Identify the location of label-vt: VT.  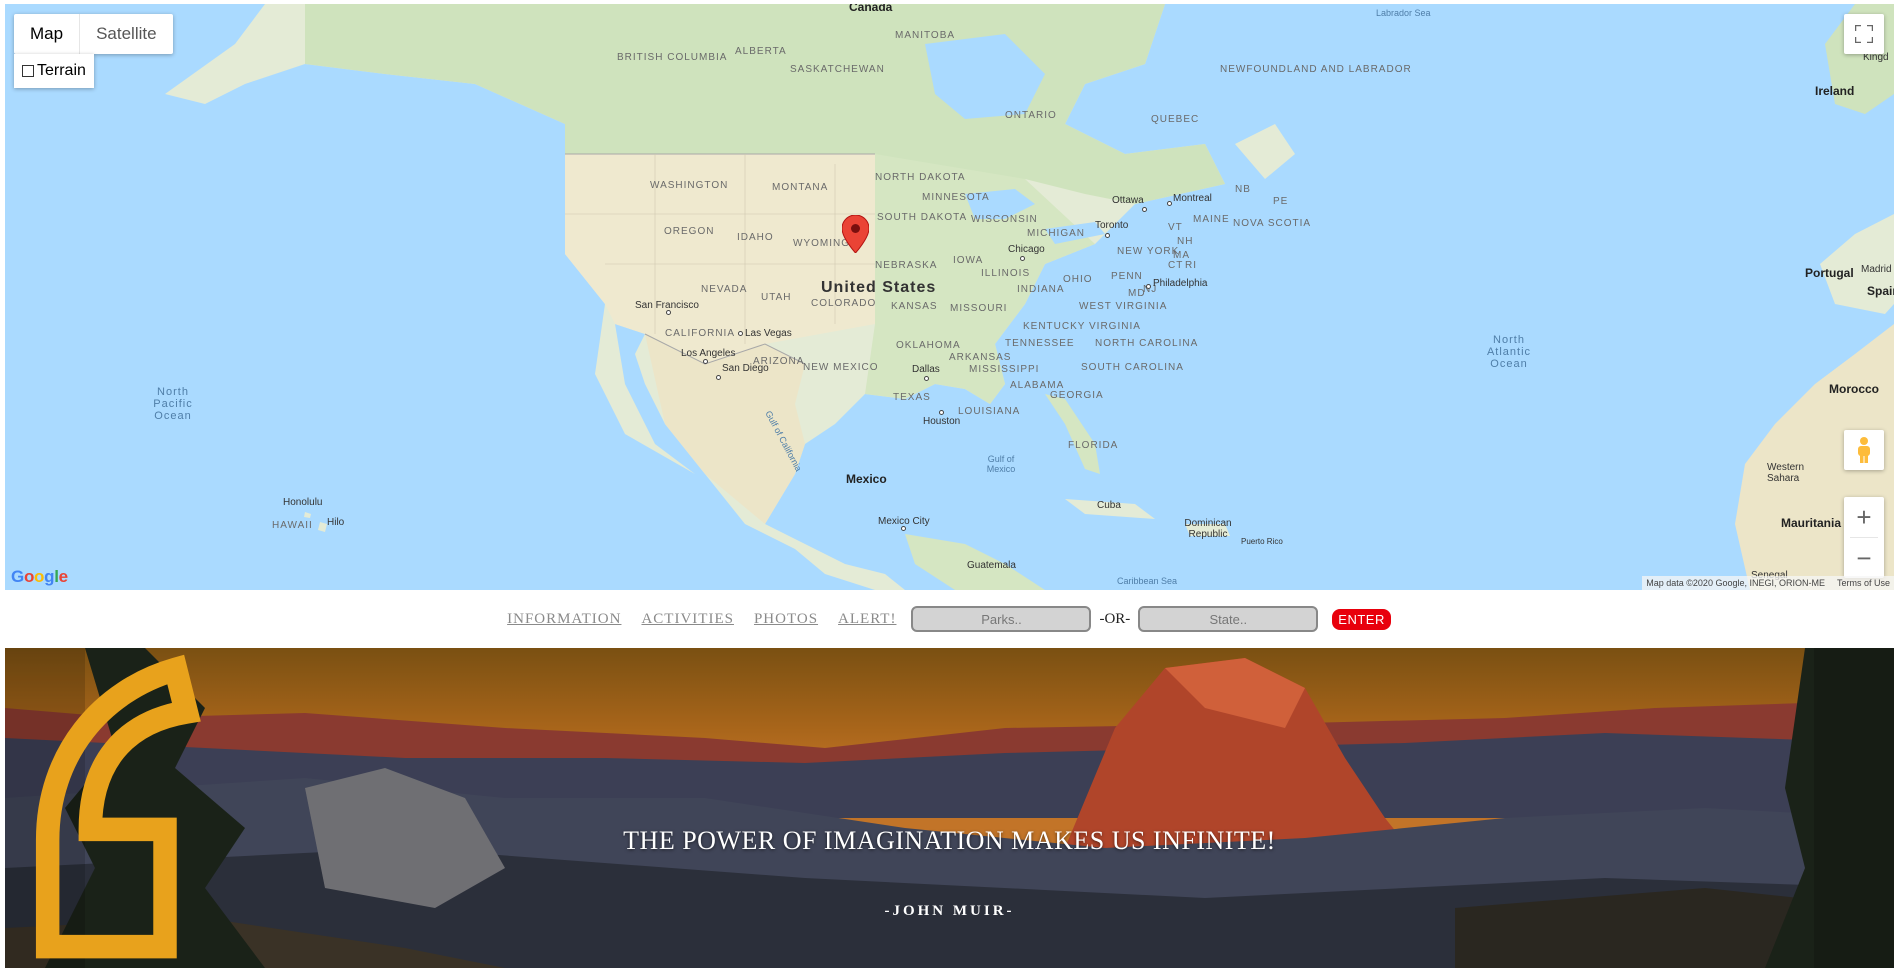
(1175, 227).